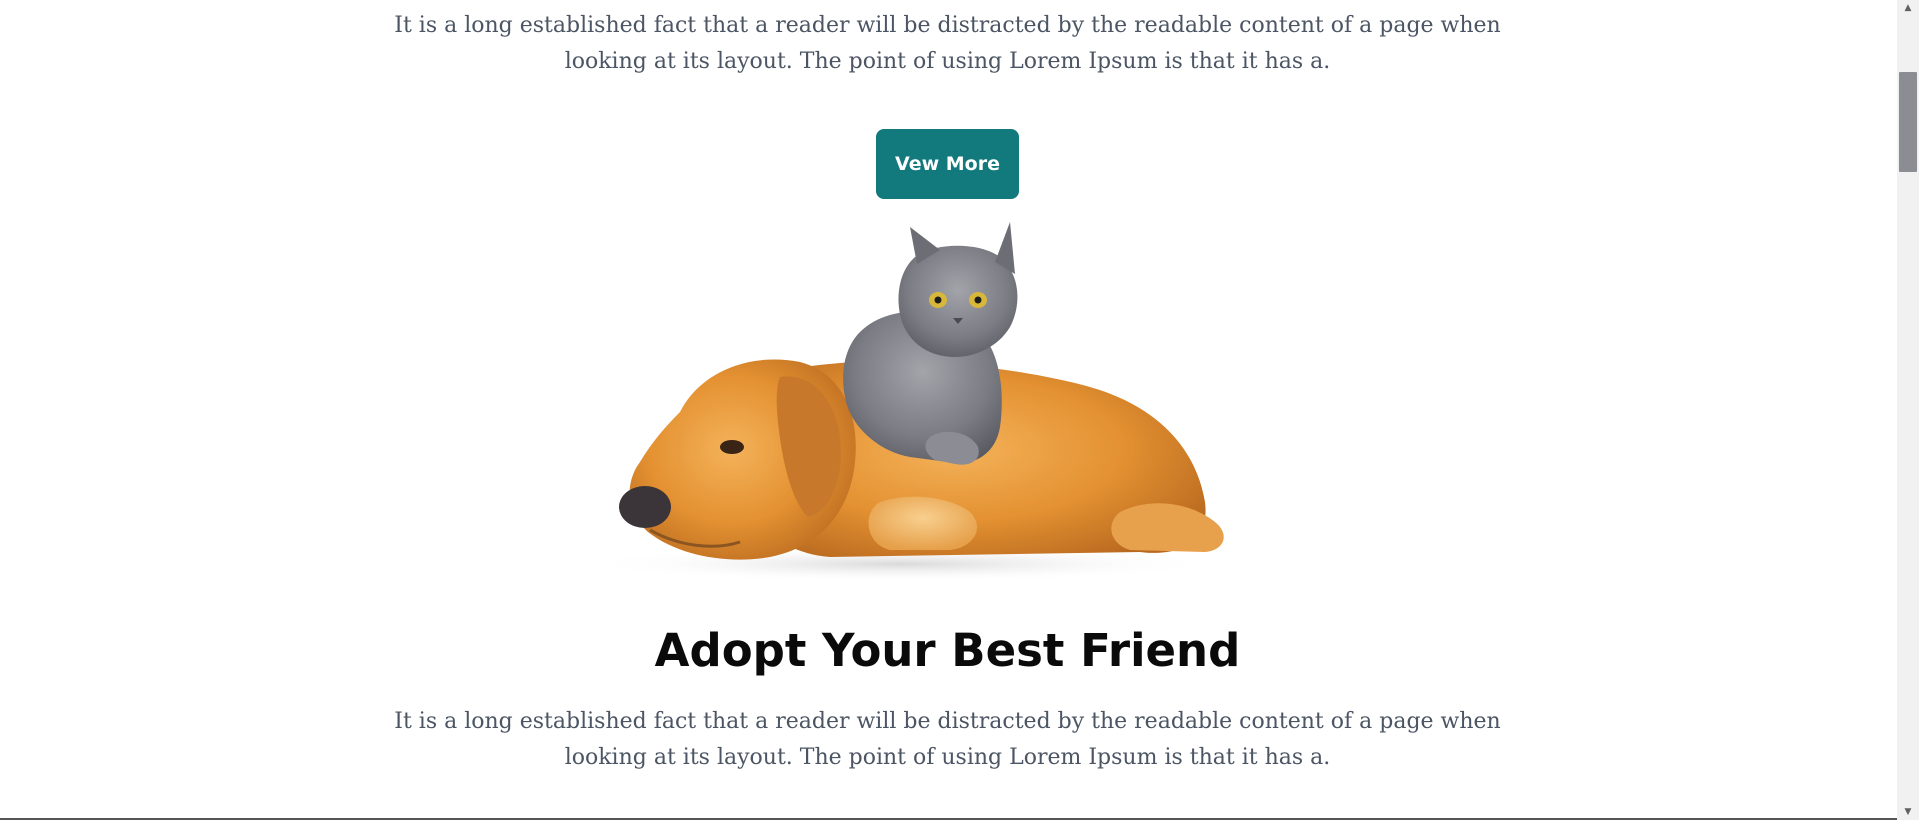 This screenshot has height=820, width=1919. Describe the element at coordinates (1908, 122) in the screenshot. I see `scrollbar-thumb` at that location.